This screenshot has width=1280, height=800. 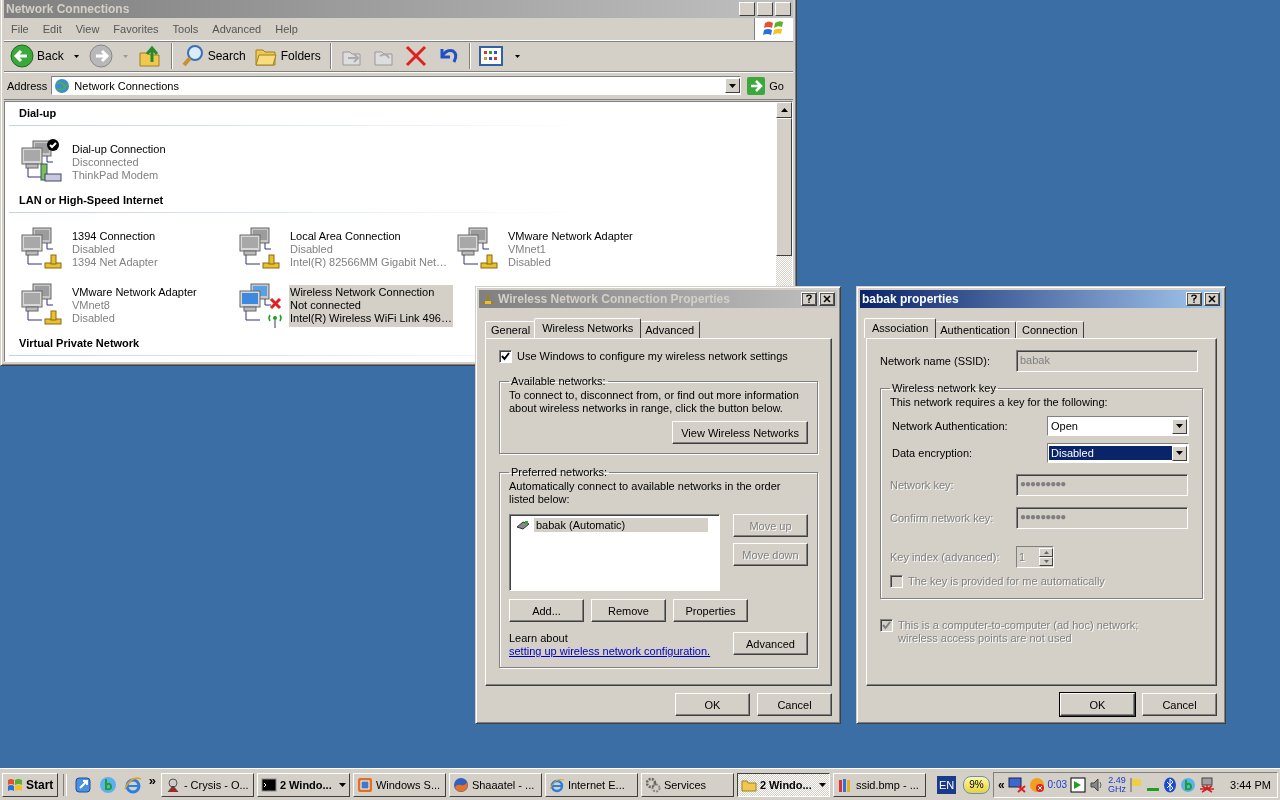 What do you see at coordinates (152, 784) in the screenshot?
I see `more-icon: »` at bounding box center [152, 784].